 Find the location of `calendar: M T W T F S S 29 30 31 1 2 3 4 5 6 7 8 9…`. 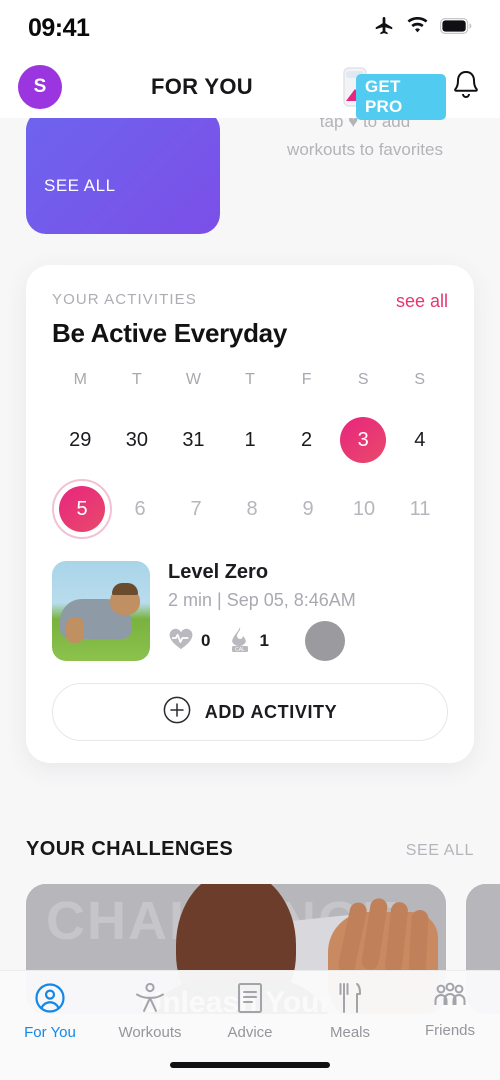

calendar: M T W T F S S 29 30 31 1 2 3 4 5 6 7 8 9… is located at coordinates (250, 455).